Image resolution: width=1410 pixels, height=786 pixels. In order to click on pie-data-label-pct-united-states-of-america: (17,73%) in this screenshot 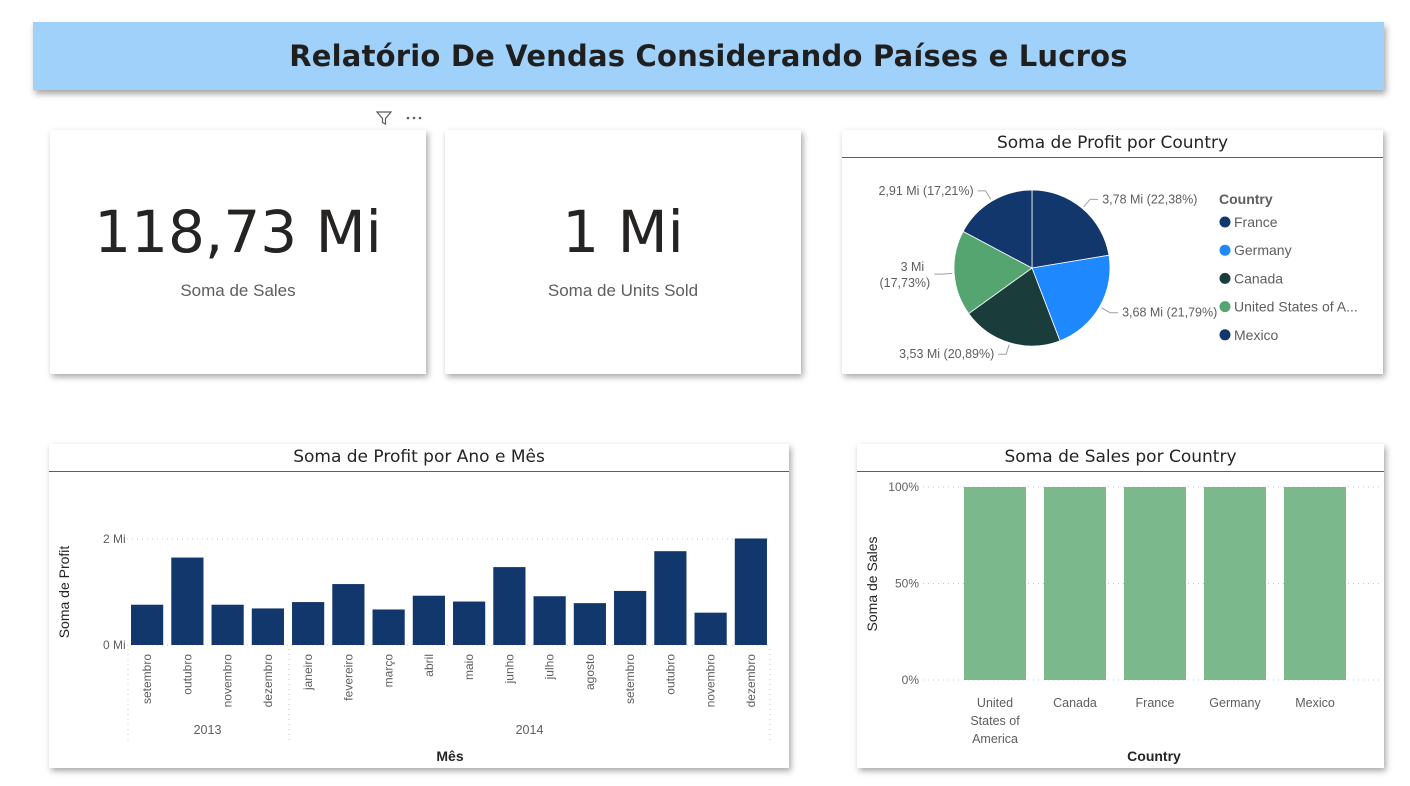, I will do `click(904, 283)`.